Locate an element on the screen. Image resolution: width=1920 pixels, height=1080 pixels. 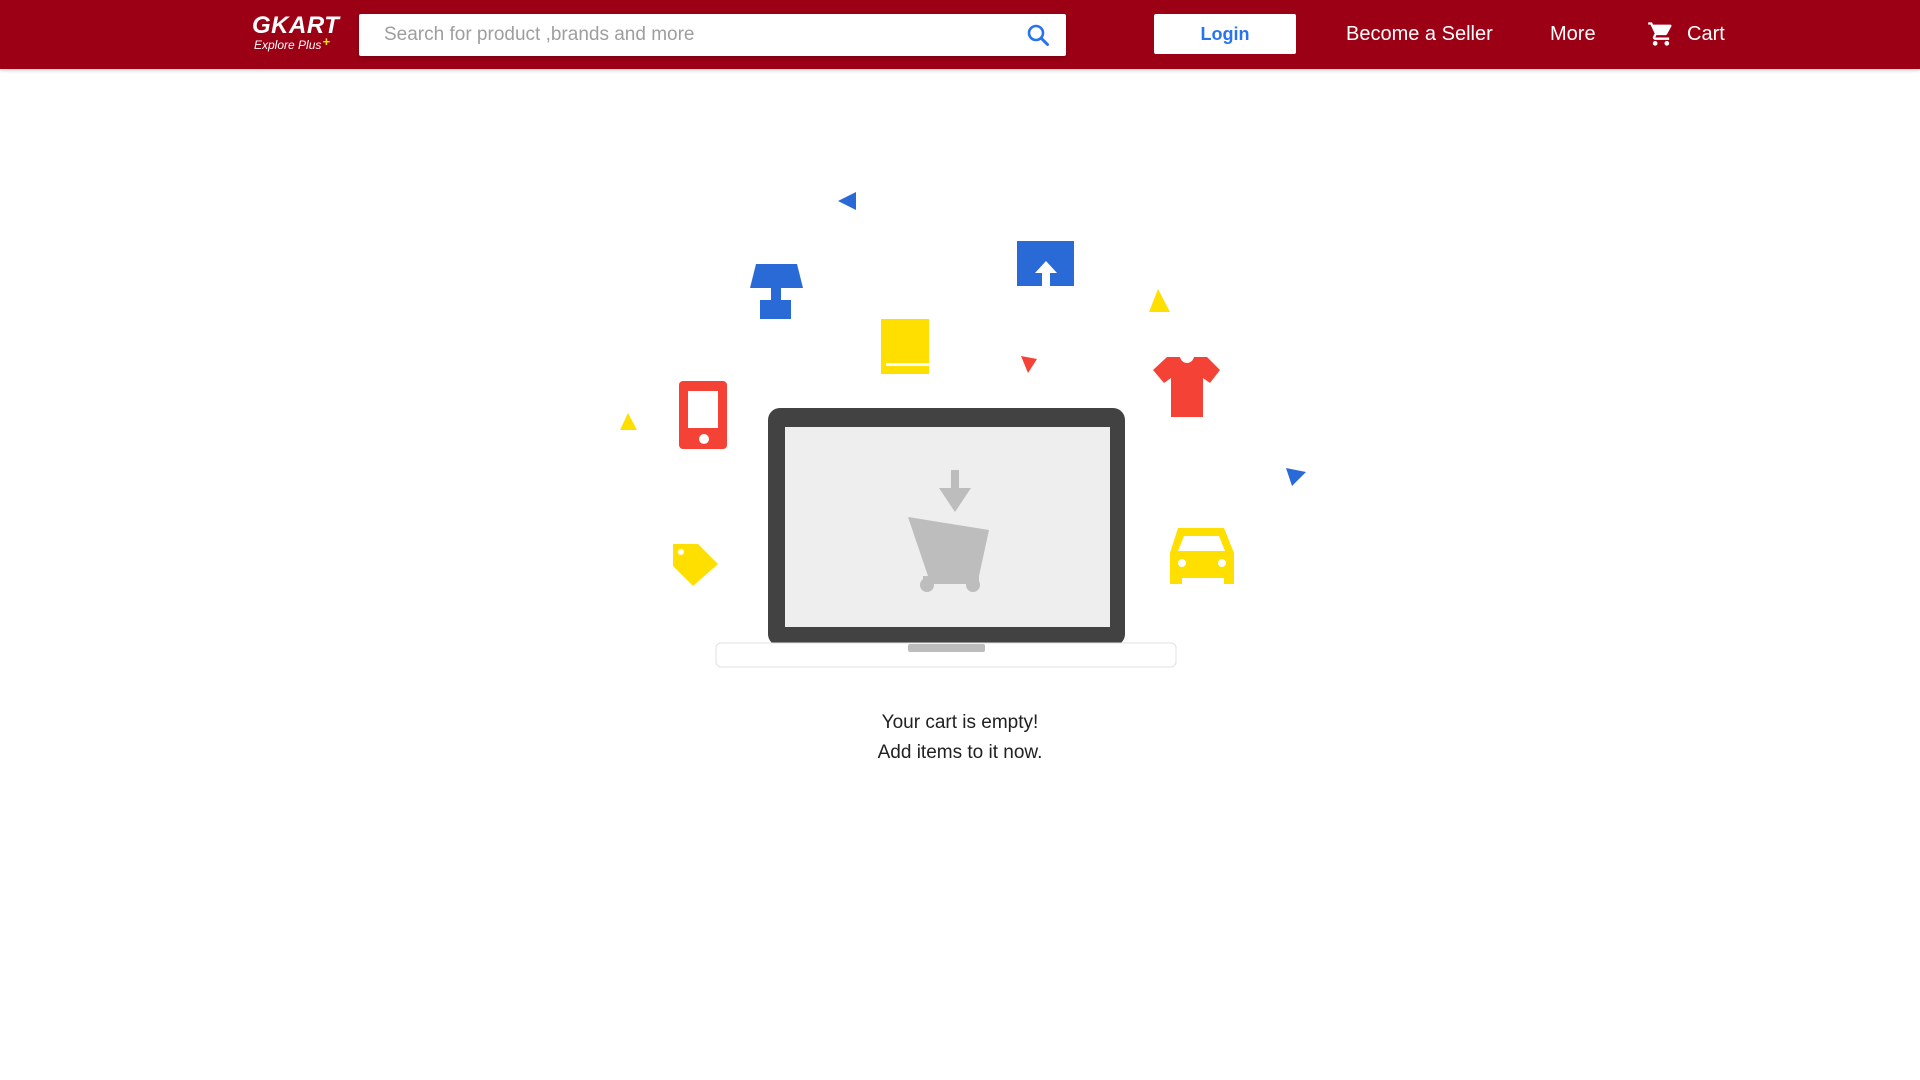
logo-subtitle: Explore Plus+ is located at coordinates (301, 43).